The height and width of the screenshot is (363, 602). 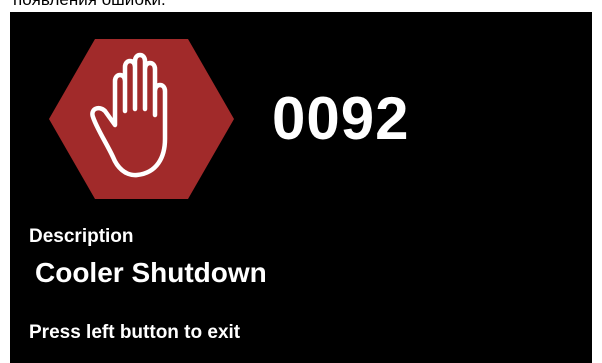 I want to click on document-caption-strip: появления ошибки., so click(x=301, y=6).